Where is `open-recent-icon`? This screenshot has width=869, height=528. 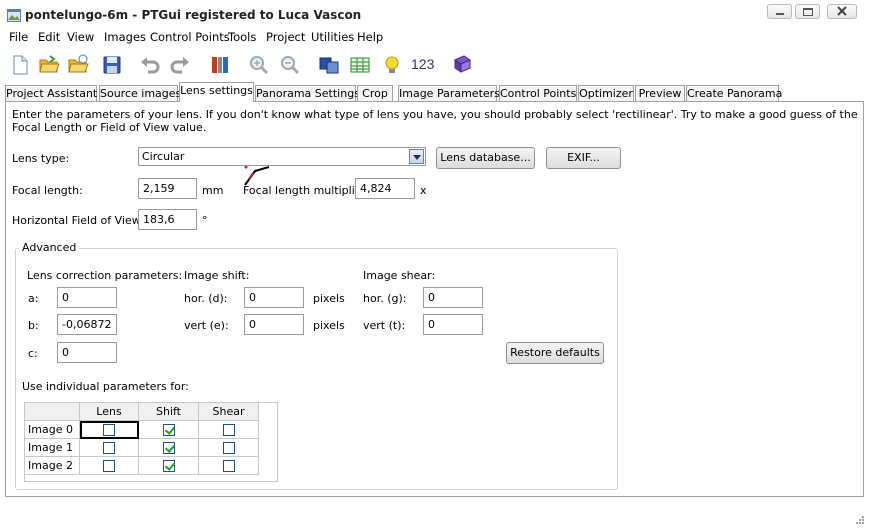 open-recent-icon is located at coordinates (78, 65).